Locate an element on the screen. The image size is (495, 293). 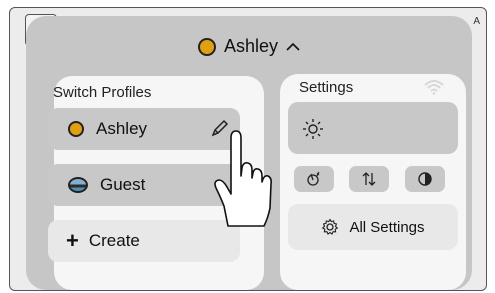
all-settings-button: All Settings is located at coordinates (373, 227).